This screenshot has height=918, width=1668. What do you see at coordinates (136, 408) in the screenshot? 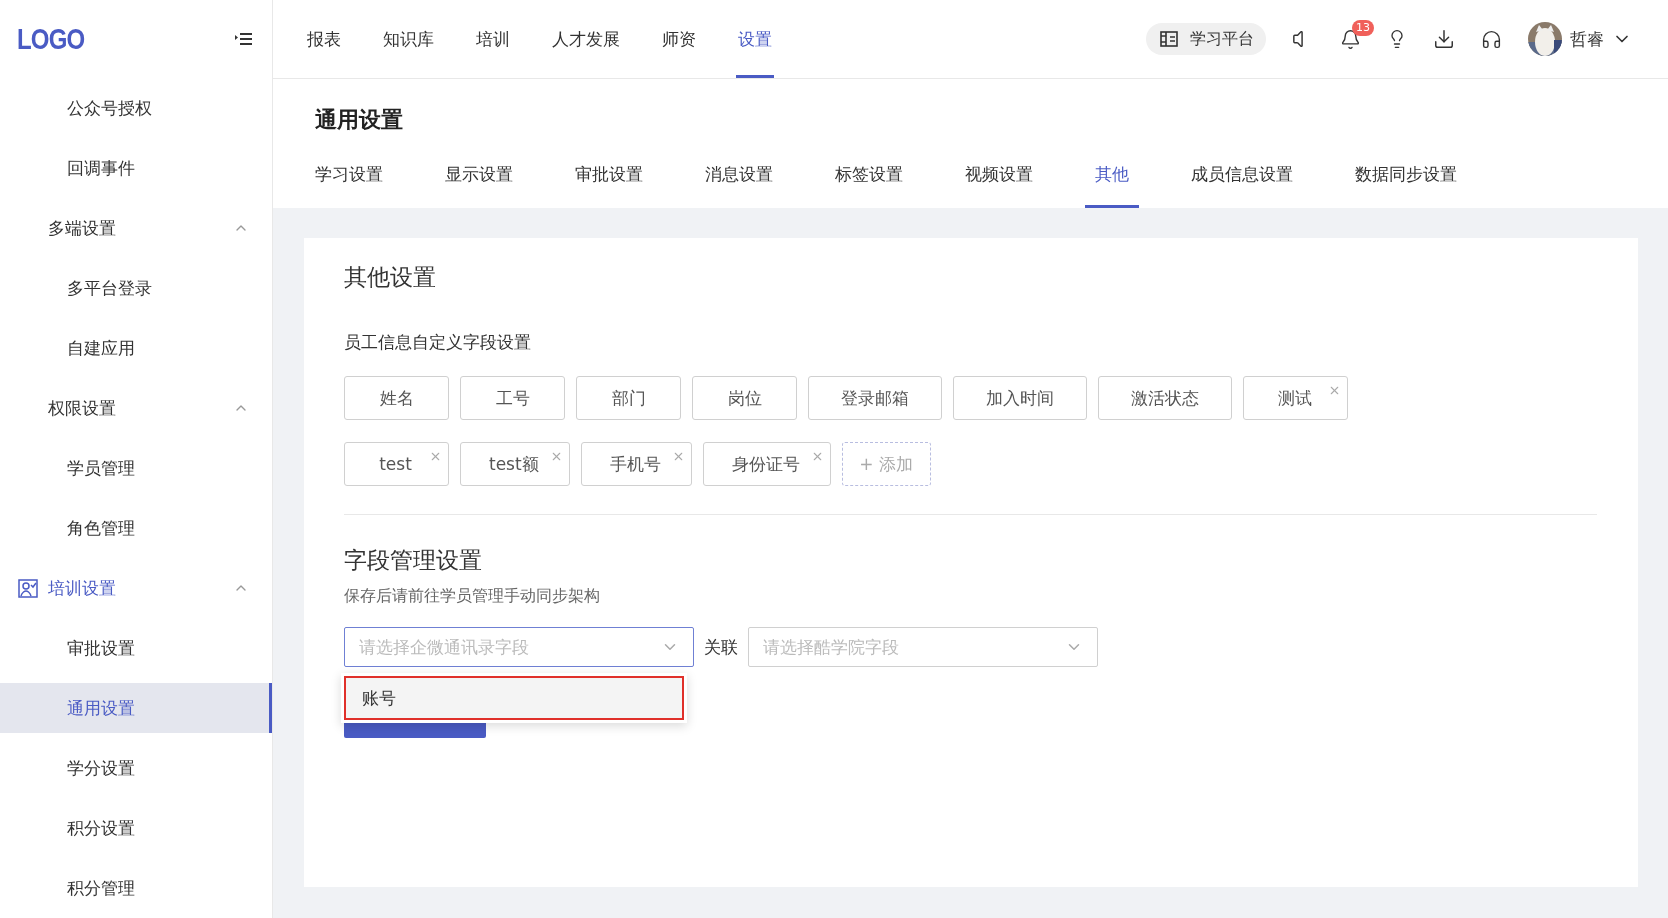
I see `sidebar-group: 权限设置` at bounding box center [136, 408].